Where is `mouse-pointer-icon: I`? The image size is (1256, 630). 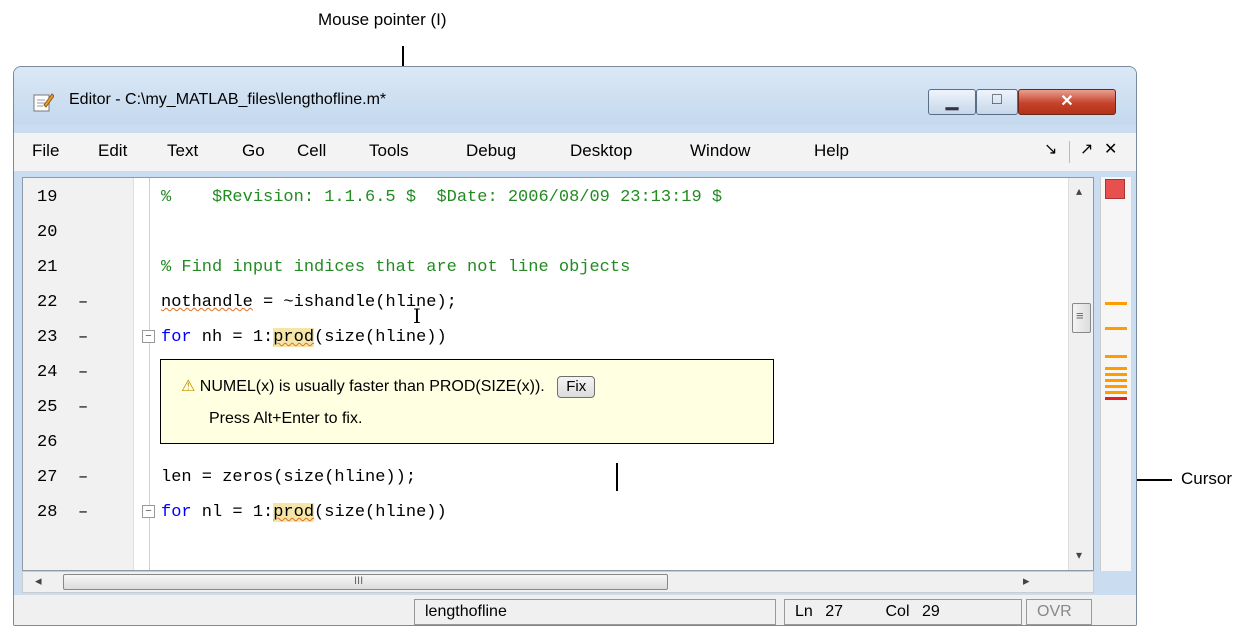
mouse-pointer-icon: I is located at coordinates (417, 316).